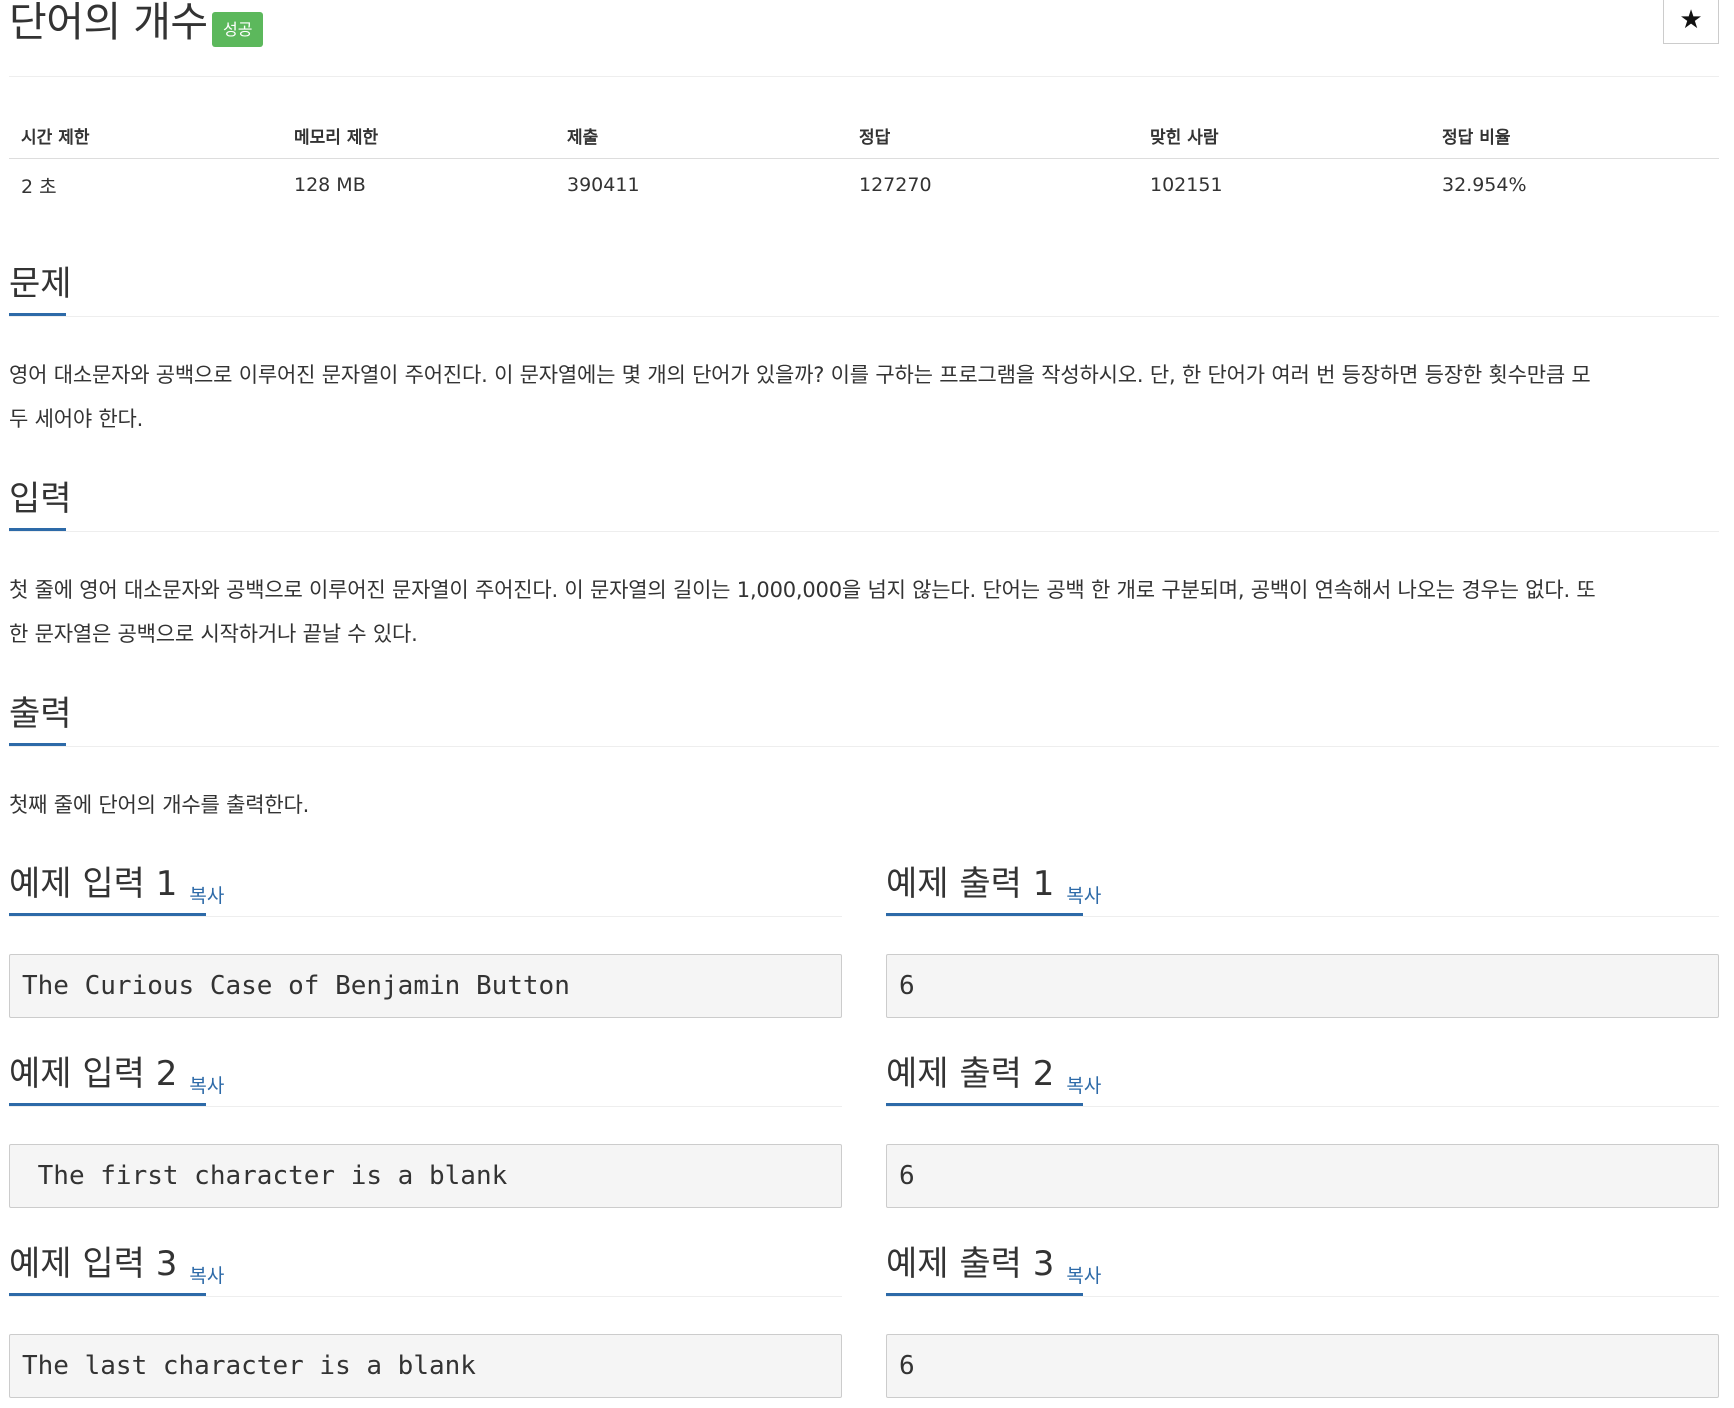 This screenshot has width=1734, height=1408. I want to click on sample-output-3-head: 예제 출력 3 복사, so click(1302, 1269).